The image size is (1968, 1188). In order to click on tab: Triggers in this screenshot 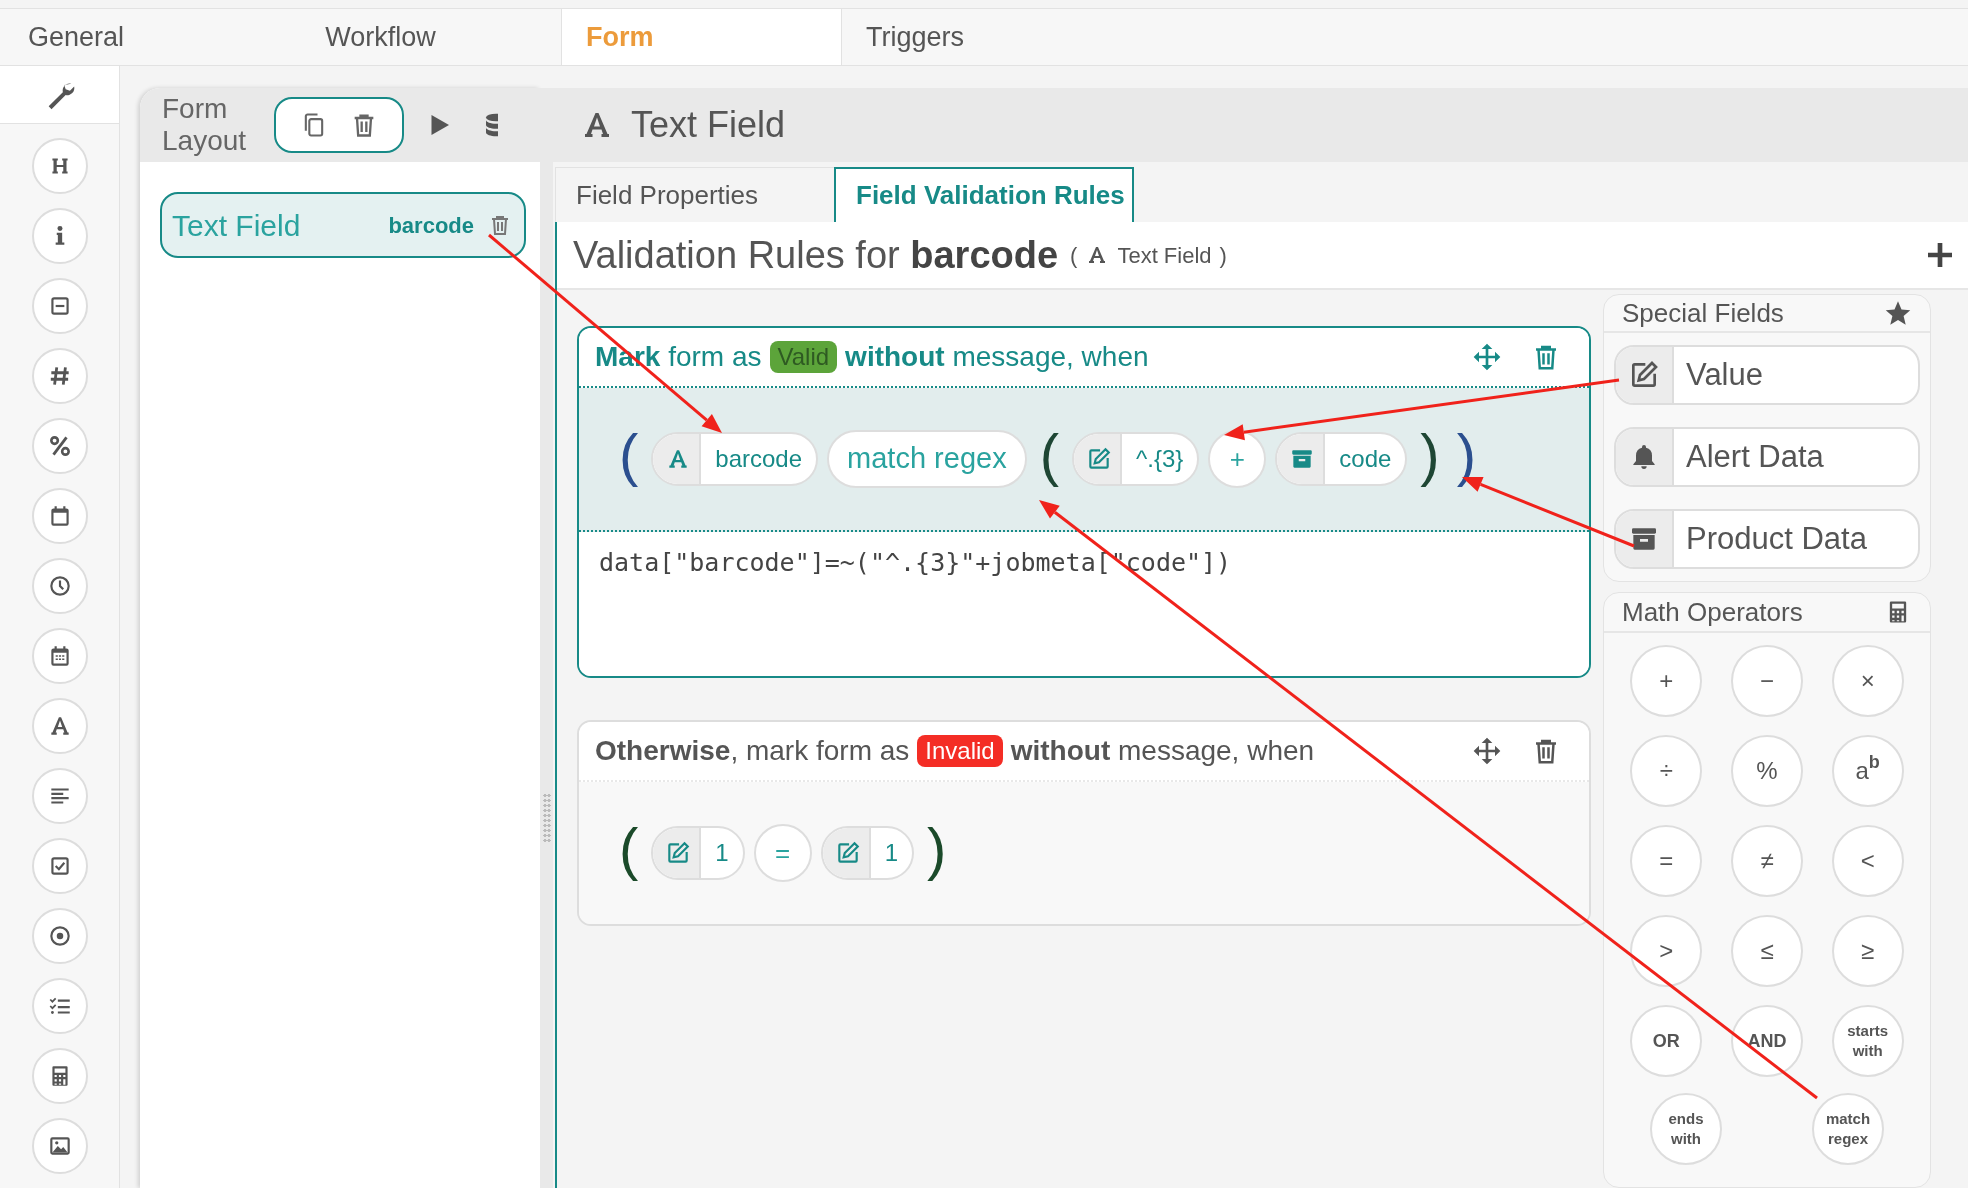, I will do `click(992, 37)`.